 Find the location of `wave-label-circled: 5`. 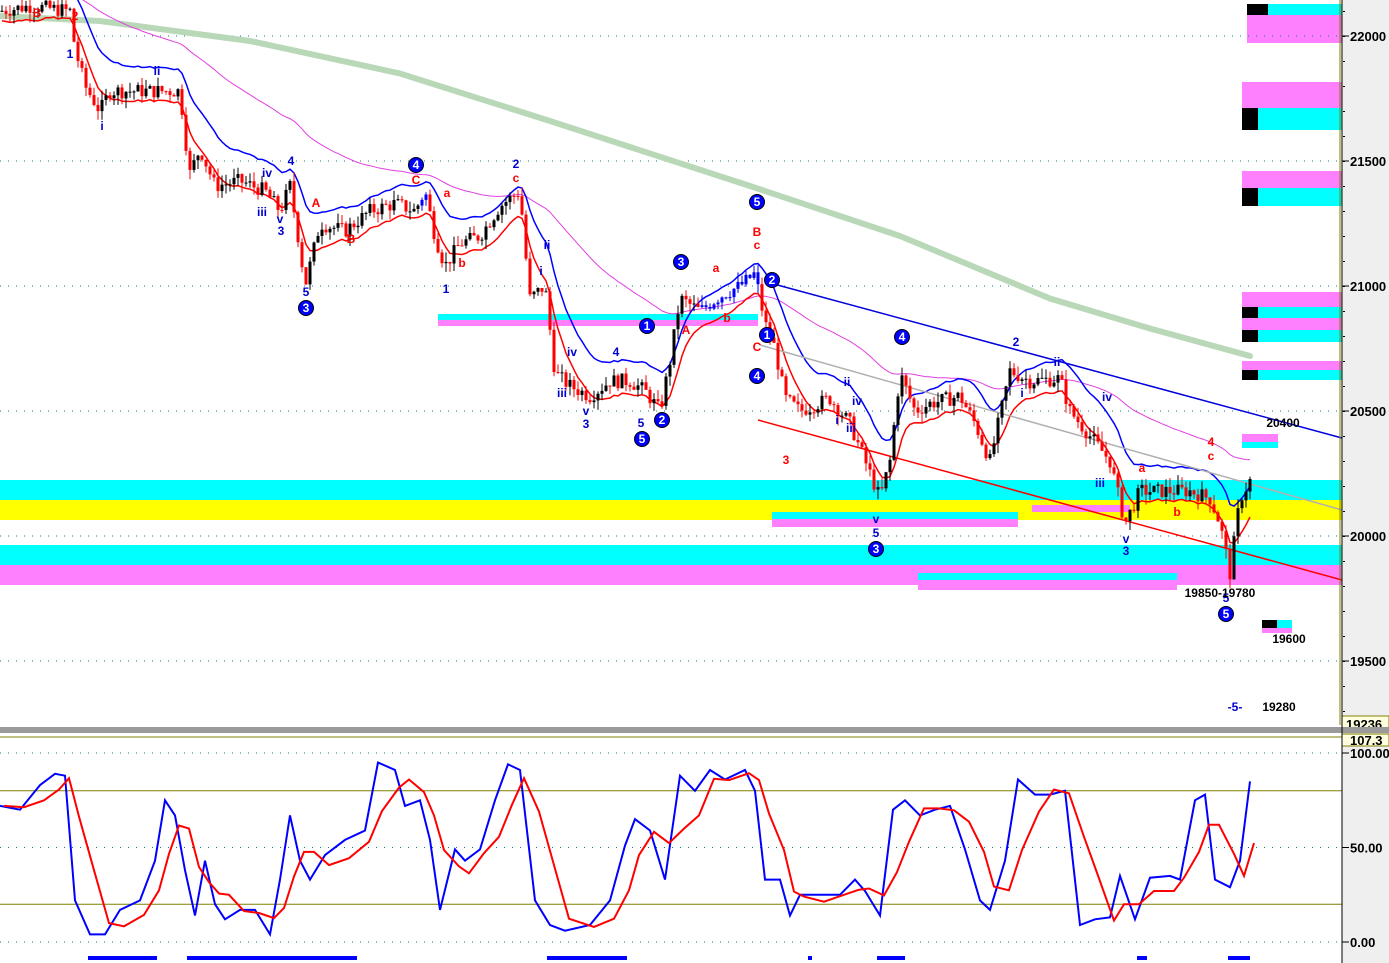

wave-label-circled: 5 is located at coordinates (642, 439).